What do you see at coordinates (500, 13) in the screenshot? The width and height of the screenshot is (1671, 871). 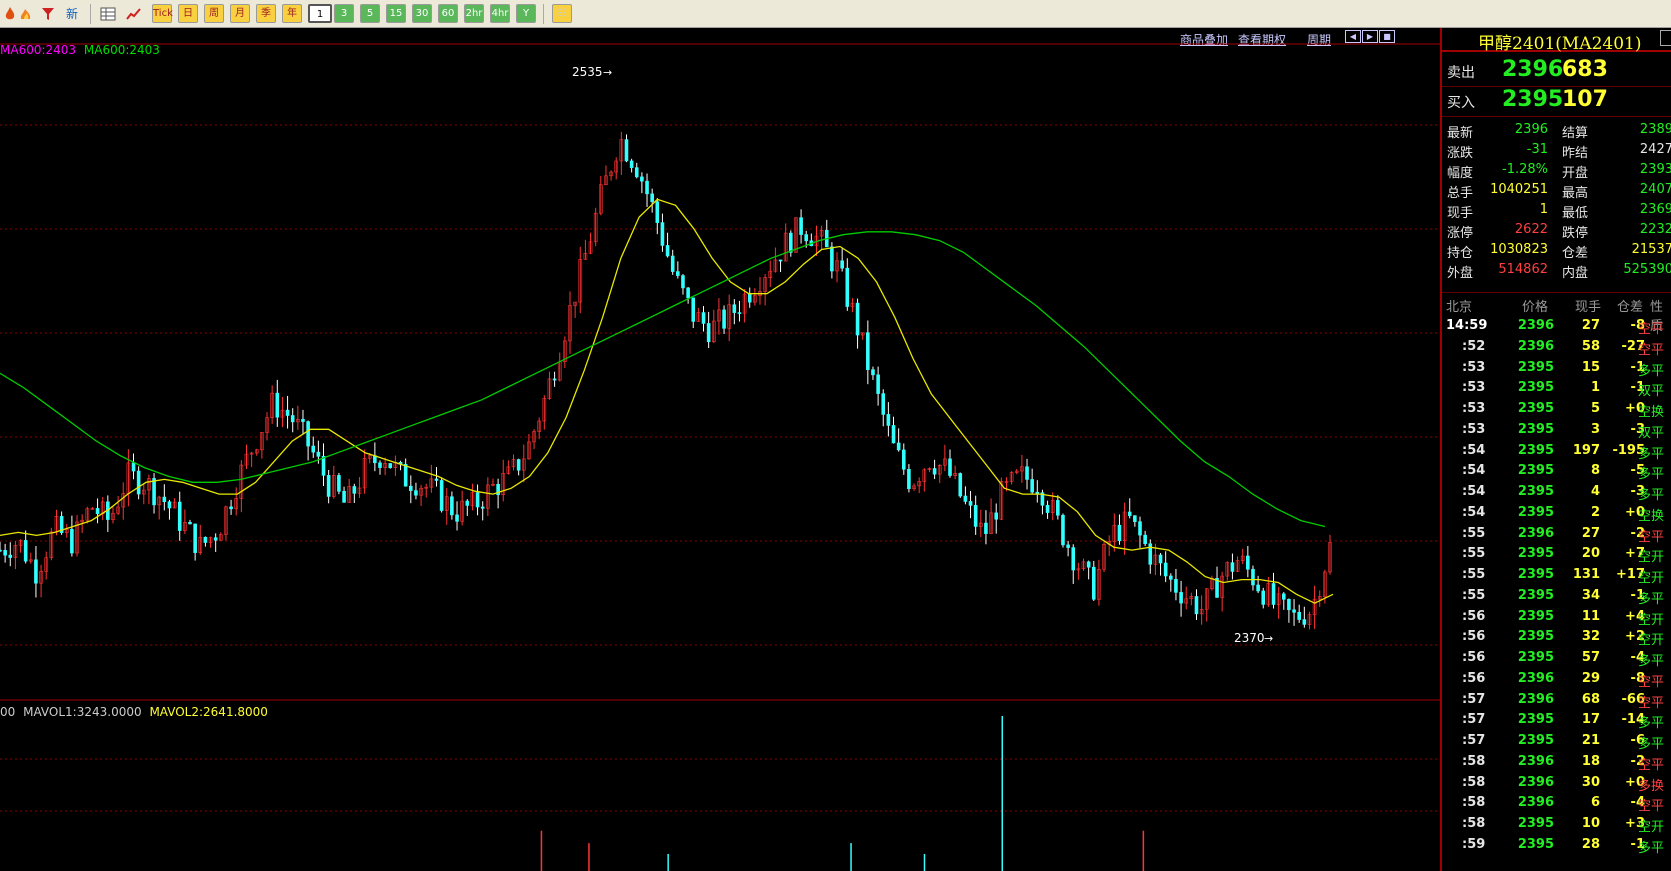 I see `period-button: 4hr` at bounding box center [500, 13].